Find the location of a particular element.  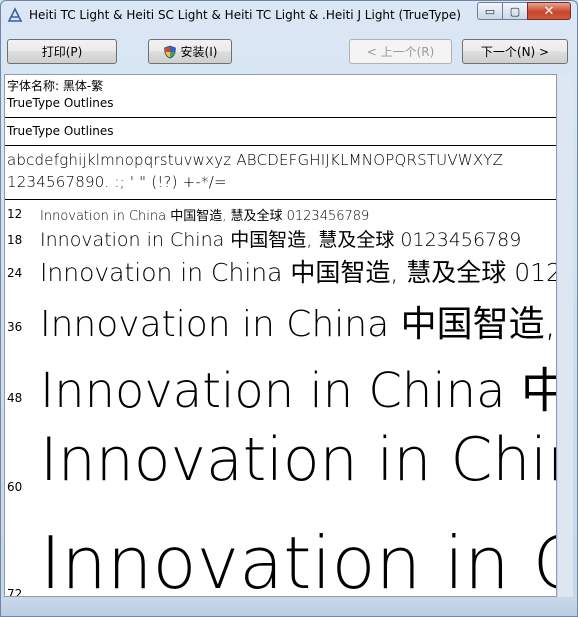

font-viewer-icon is located at coordinates (15, 14).